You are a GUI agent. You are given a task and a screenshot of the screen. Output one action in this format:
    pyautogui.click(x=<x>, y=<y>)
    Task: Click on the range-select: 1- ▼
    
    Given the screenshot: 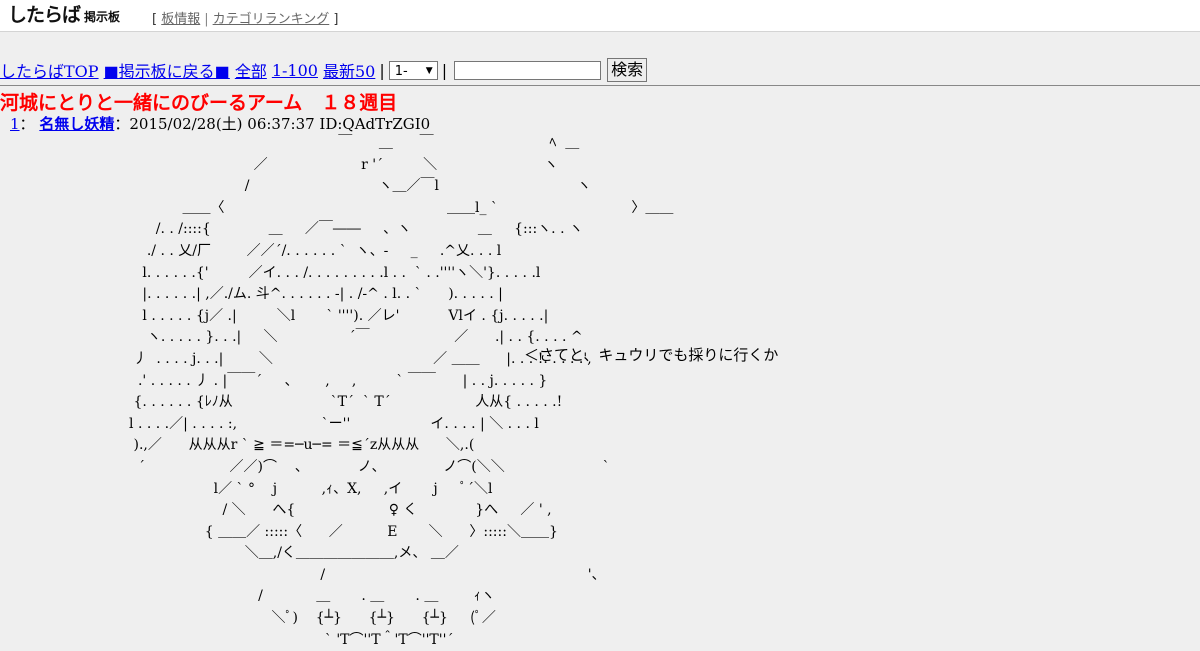 What is the action you would take?
    pyautogui.click(x=413, y=70)
    